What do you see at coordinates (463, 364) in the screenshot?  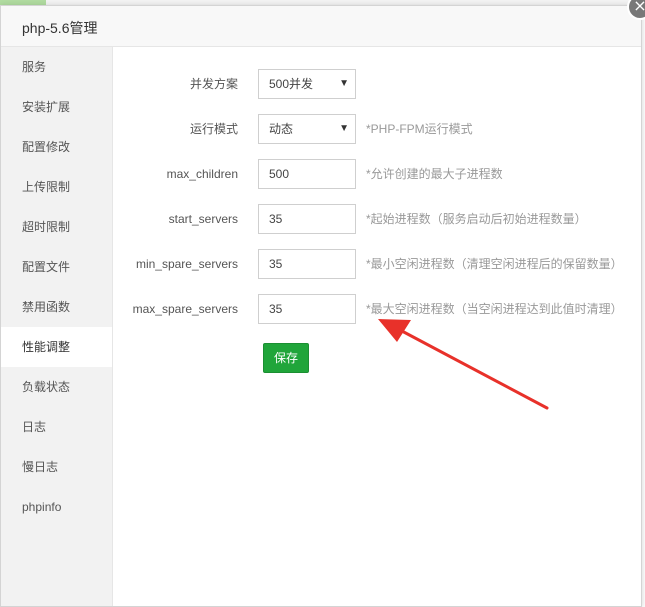 I see `annotation-arrow-icon` at bounding box center [463, 364].